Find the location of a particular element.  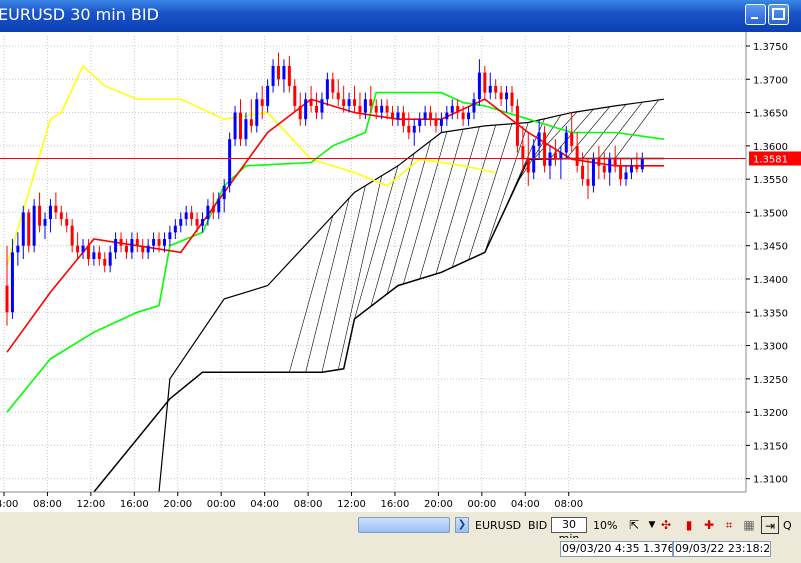

time-tick-label: 12:00 is located at coordinates (90, 504).